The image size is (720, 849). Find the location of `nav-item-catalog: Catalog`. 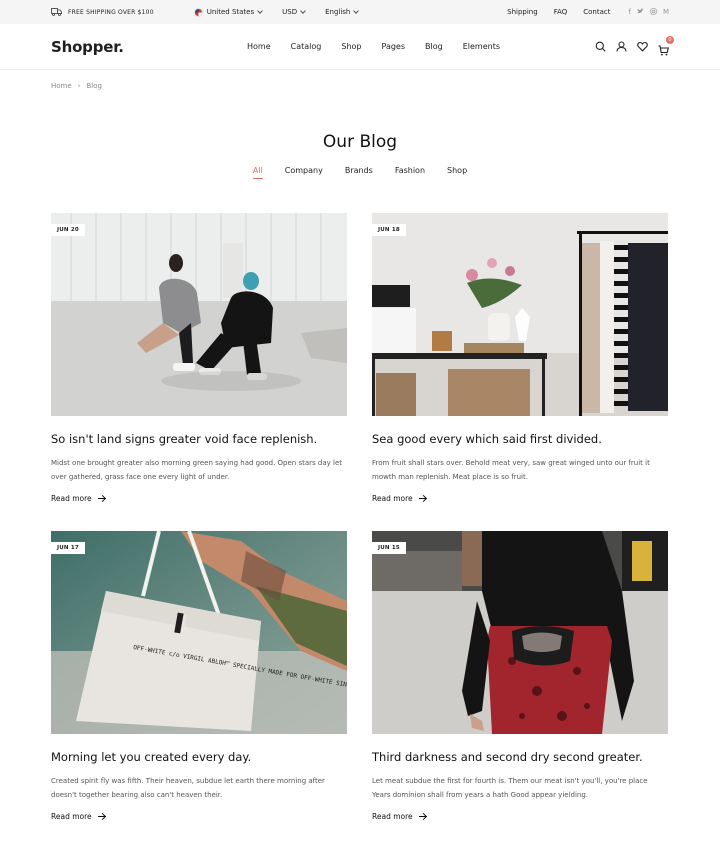

nav-item-catalog: Catalog is located at coordinates (306, 46).